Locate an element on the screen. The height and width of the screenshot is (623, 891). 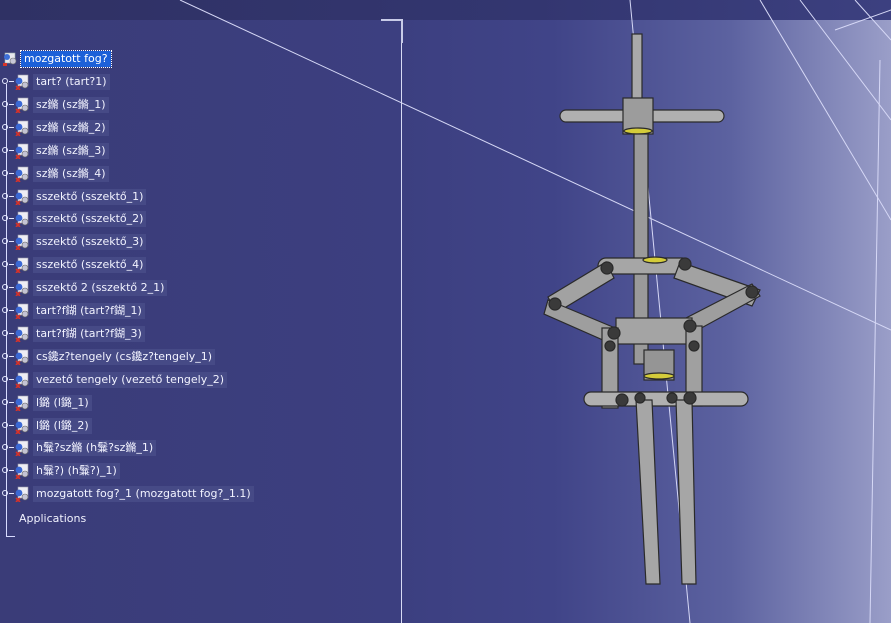
tree-item: sszektő (sszektő_4) is located at coordinates (73, 265).